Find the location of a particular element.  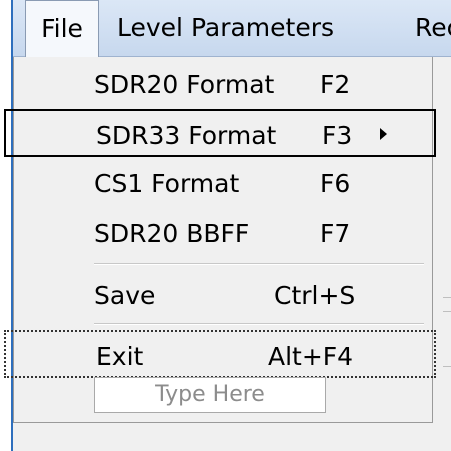

menu-item-label: Exit is located at coordinates (120, 356).